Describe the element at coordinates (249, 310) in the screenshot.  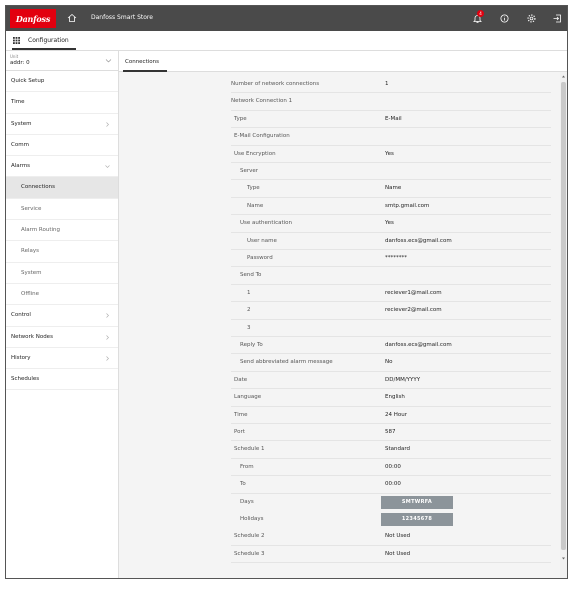
I see `setting-label: 2` at that location.